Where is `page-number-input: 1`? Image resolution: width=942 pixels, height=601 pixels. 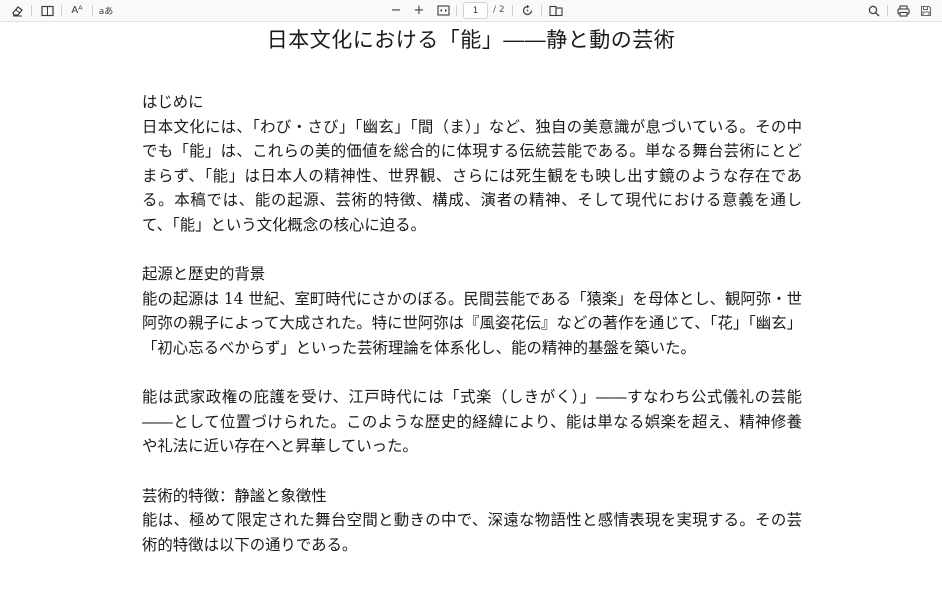
page-number-input: 1 is located at coordinates (475, 10).